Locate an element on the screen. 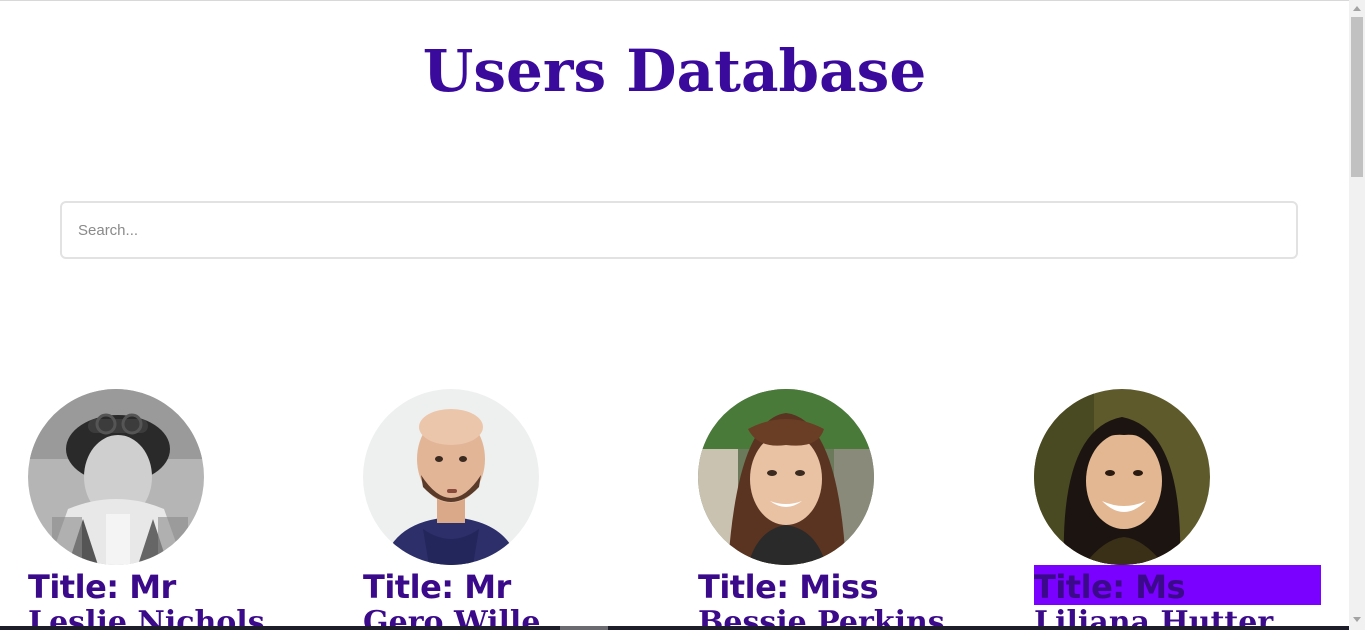  user-card: Title: Mr Leslie Nichols is located at coordinates (178, 509).